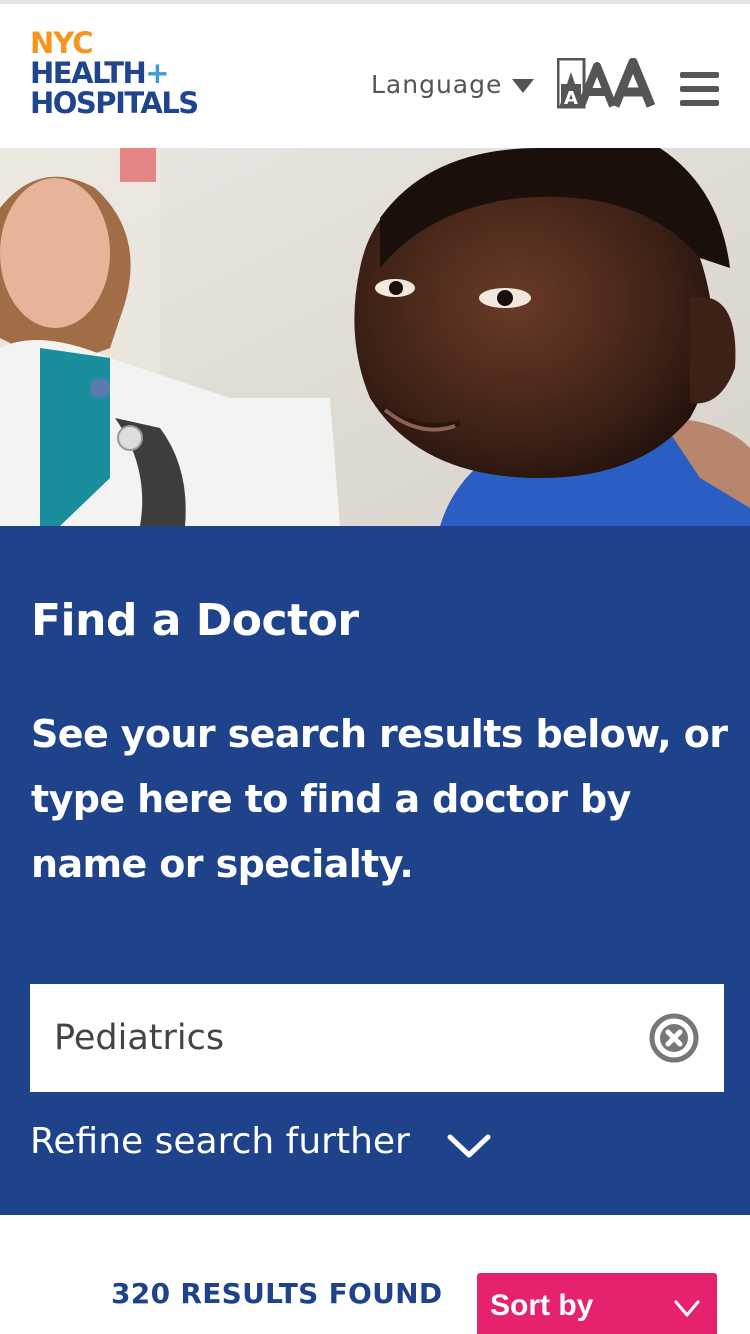  What do you see at coordinates (571, 98) in the screenshot?
I see `svg-text: A` at bounding box center [571, 98].